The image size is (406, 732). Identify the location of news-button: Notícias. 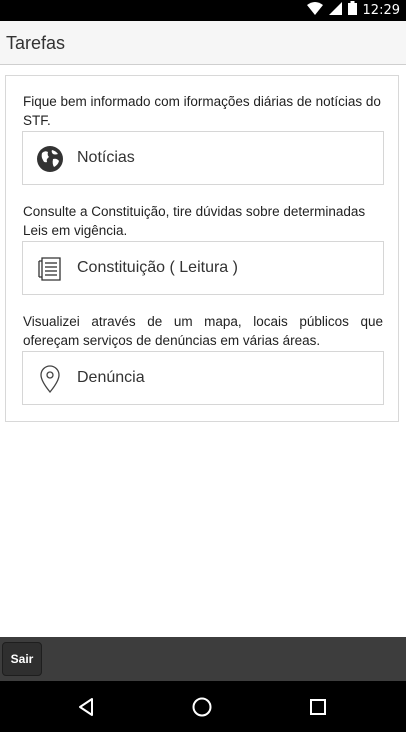
(203, 158).